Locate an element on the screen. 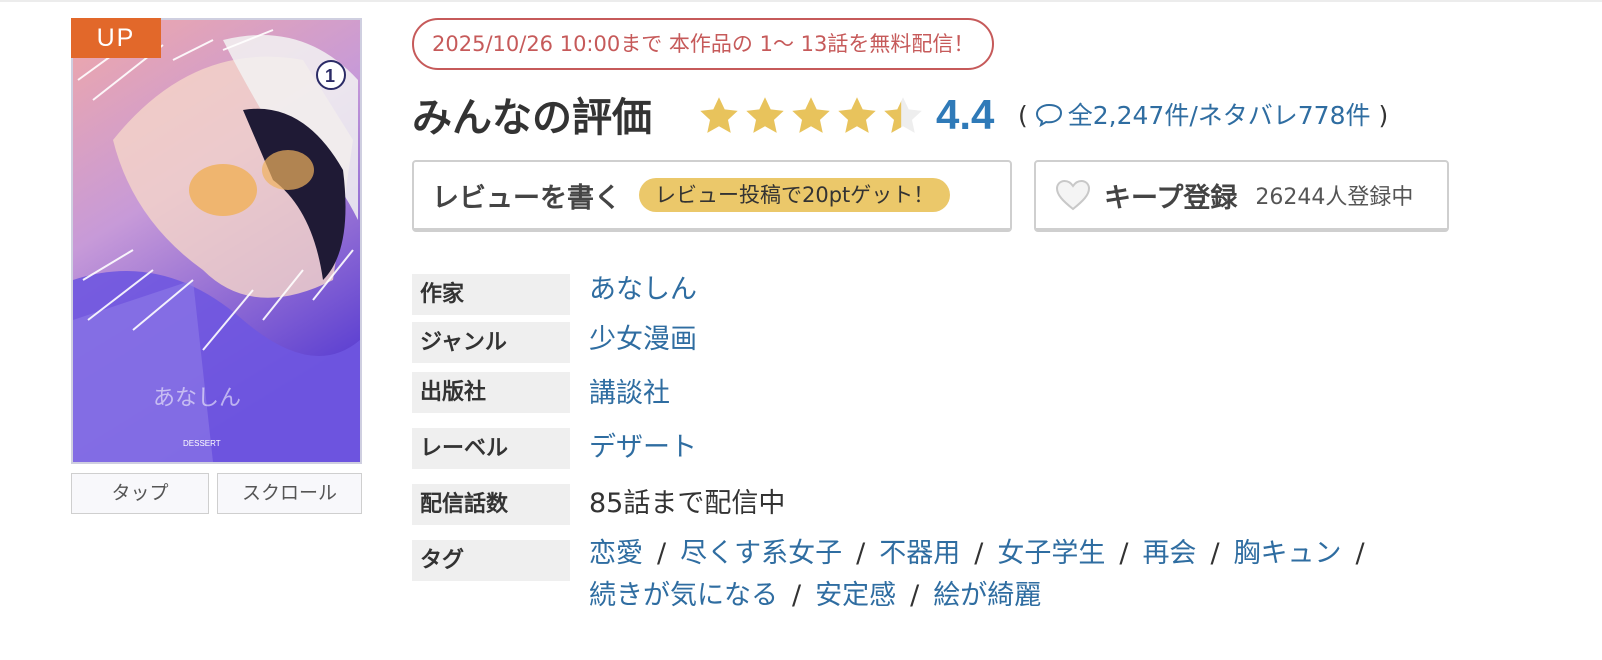 Image resolution: width=1602 pixels, height=660 pixels. svg-text: 1 is located at coordinates (330, 76).